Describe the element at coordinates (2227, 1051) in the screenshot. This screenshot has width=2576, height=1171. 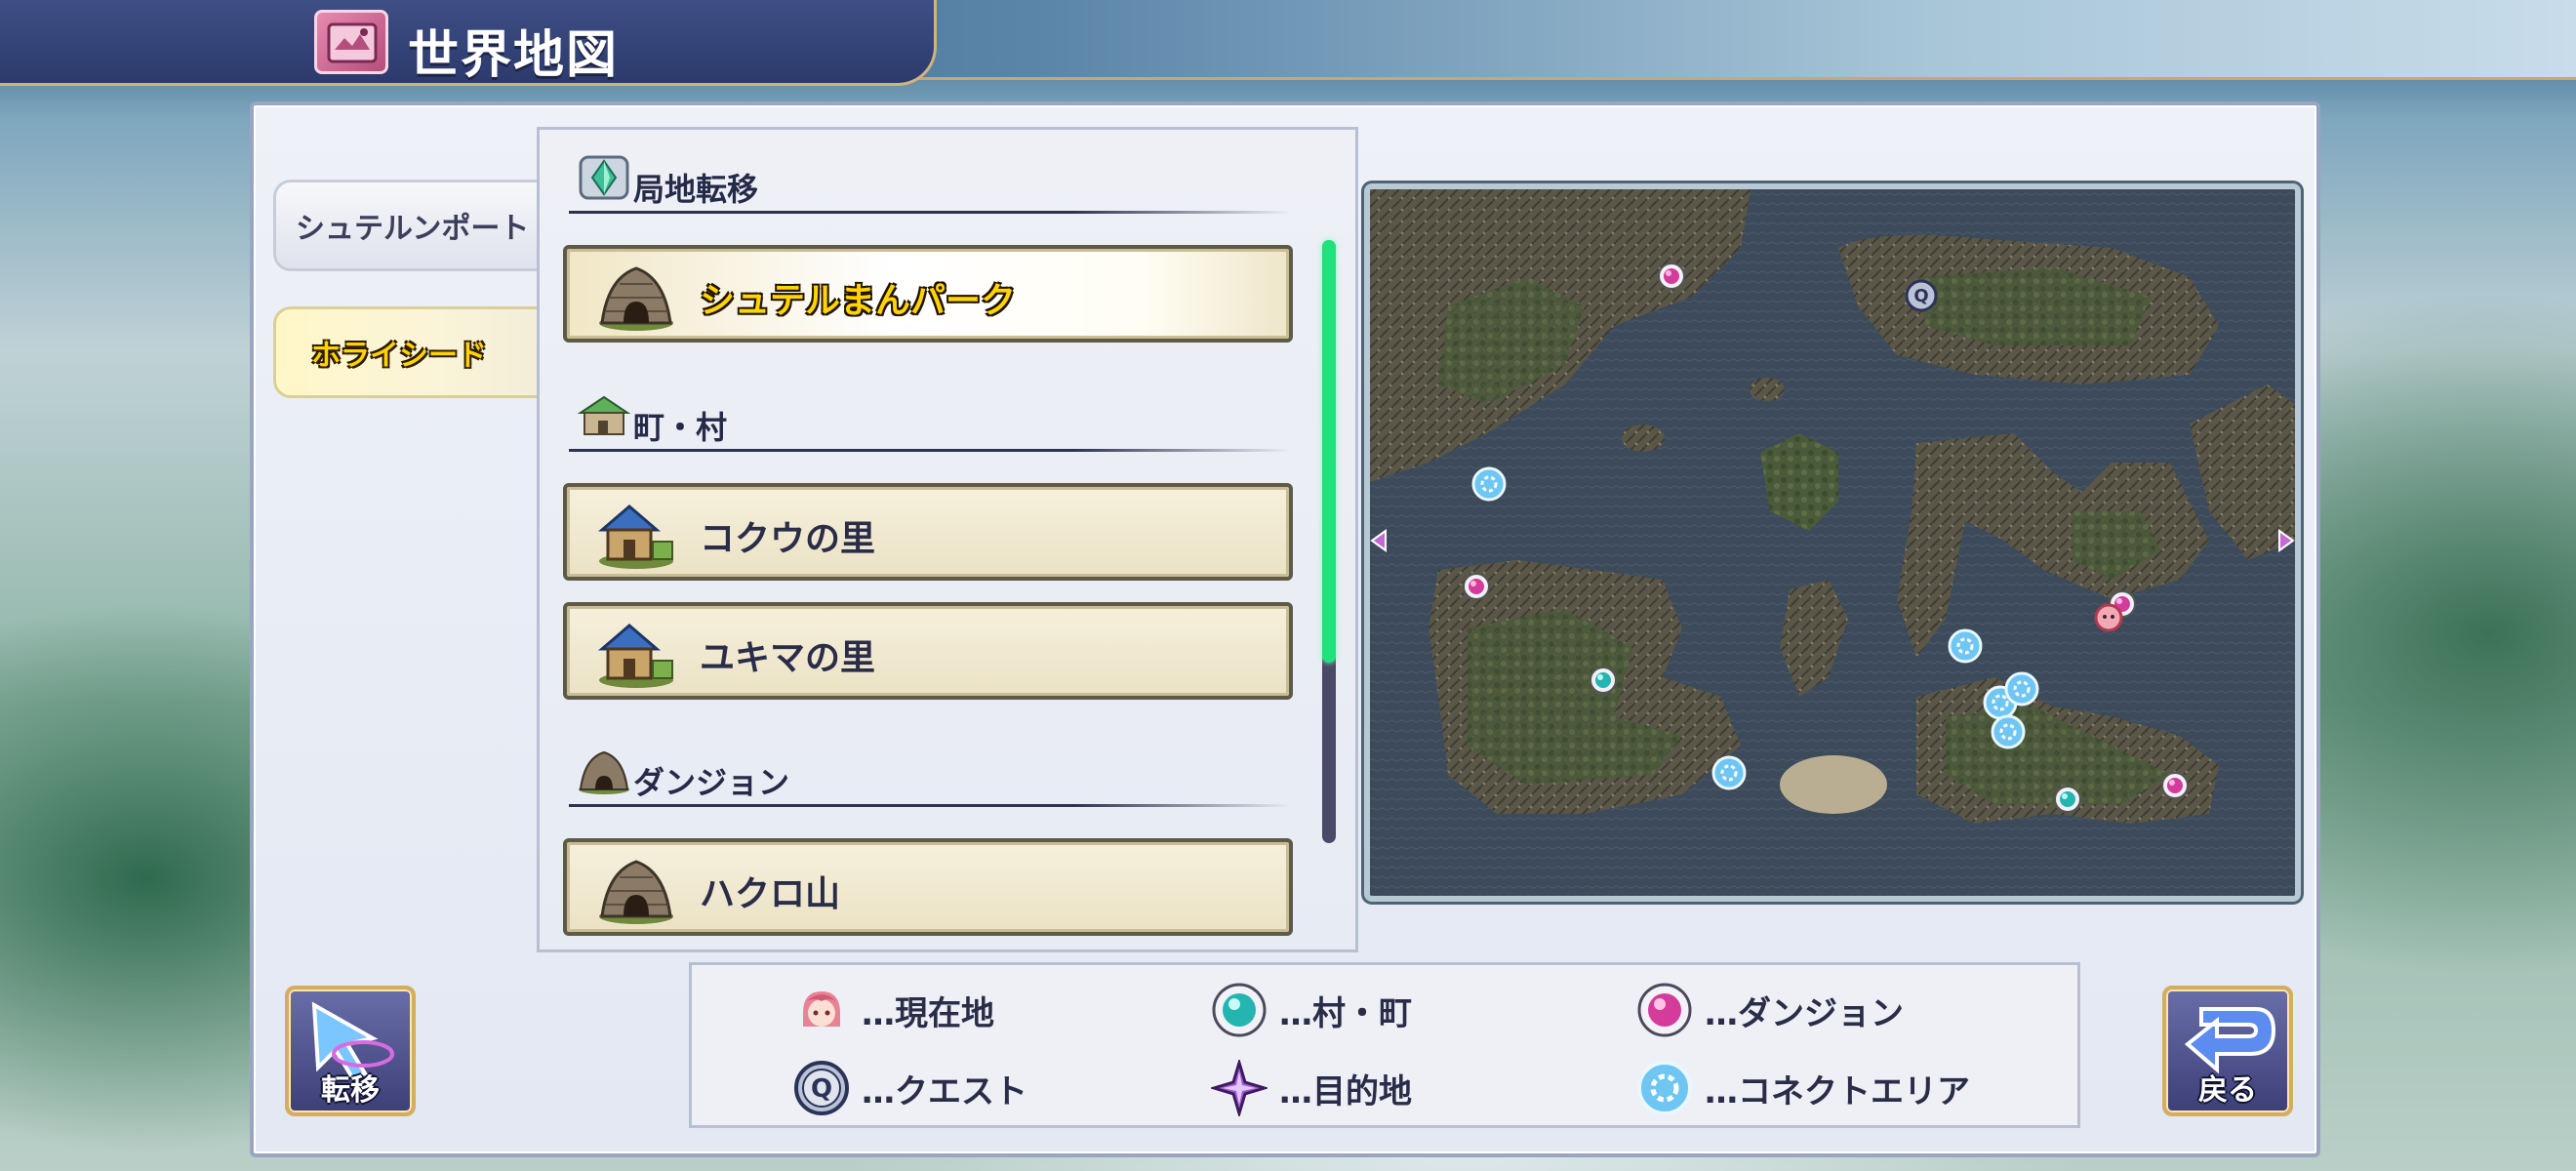
I see `back-button: 戻る` at that location.